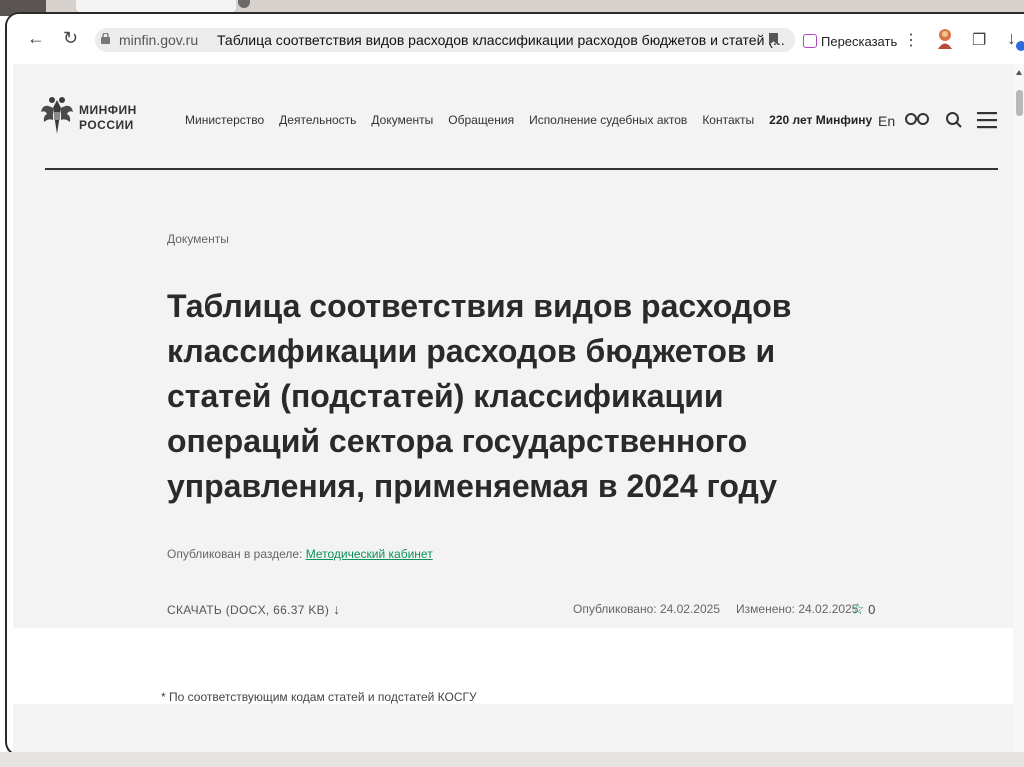 This screenshot has height=767, width=1024. I want to click on download-button: СКАЧАТЬ (DOCX, 66.37 KB) ↓, so click(254, 609).